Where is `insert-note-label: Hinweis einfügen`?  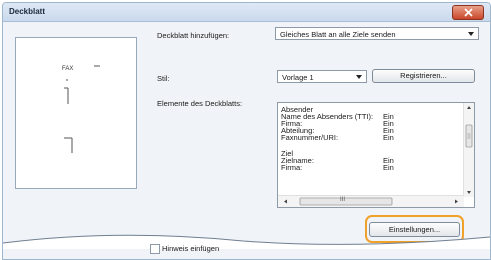 insert-note-label: Hinweis einfügen is located at coordinates (191, 248).